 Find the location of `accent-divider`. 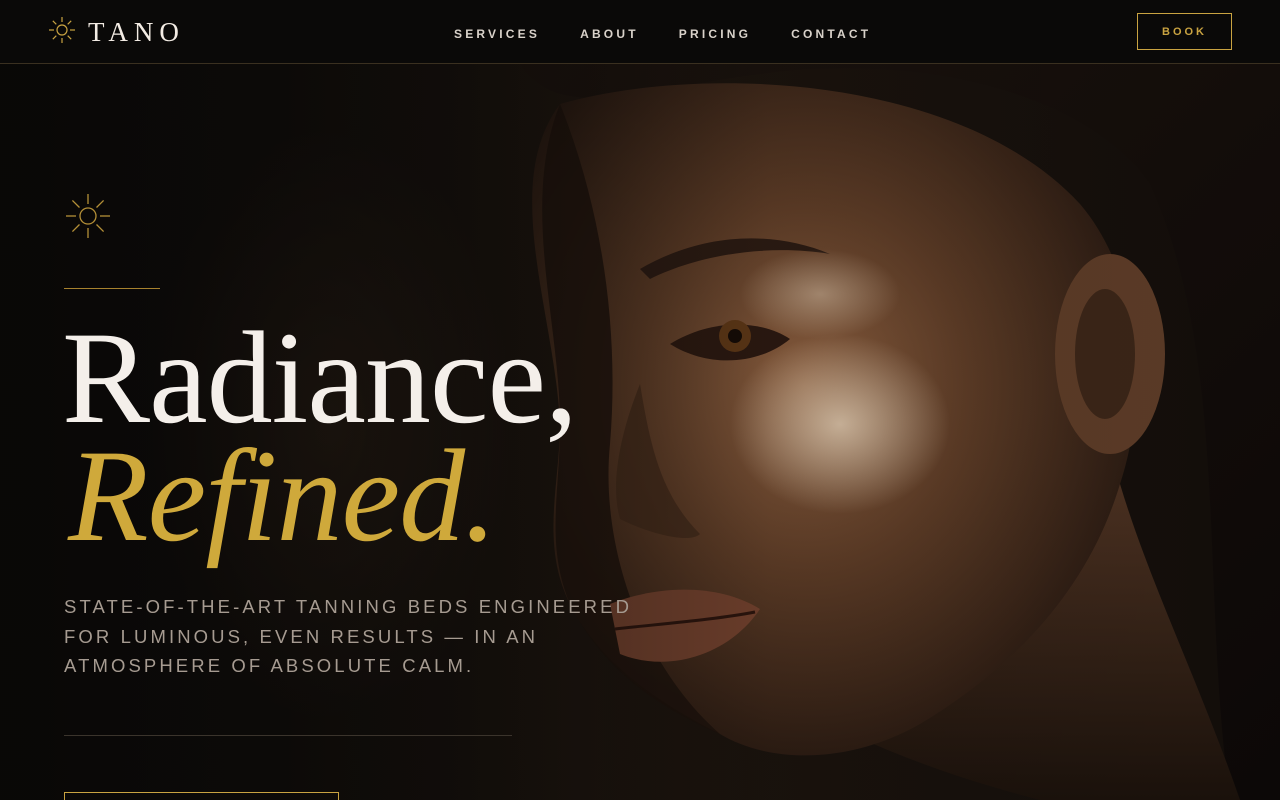

accent-divider is located at coordinates (112, 288).